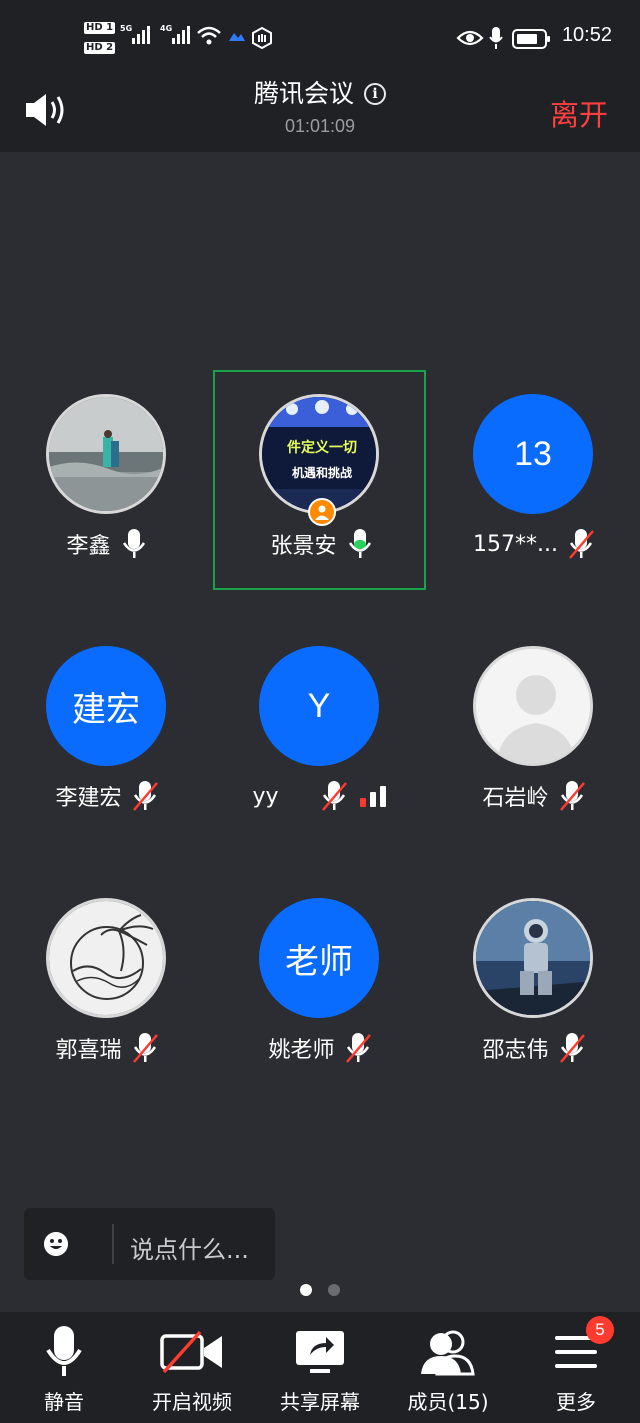 The height and width of the screenshot is (1423, 640). I want to click on participant-name: 郭喜瑞, so click(88, 1050).